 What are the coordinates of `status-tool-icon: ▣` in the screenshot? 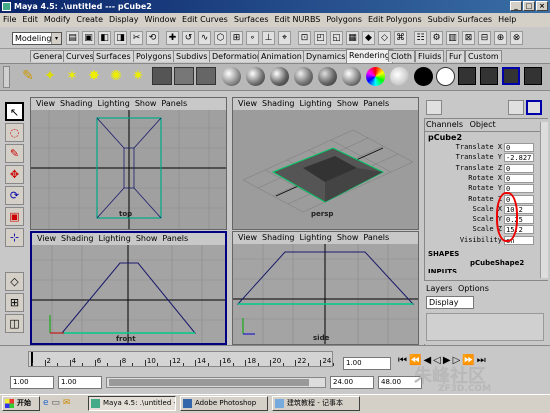 It's located at (88, 38).